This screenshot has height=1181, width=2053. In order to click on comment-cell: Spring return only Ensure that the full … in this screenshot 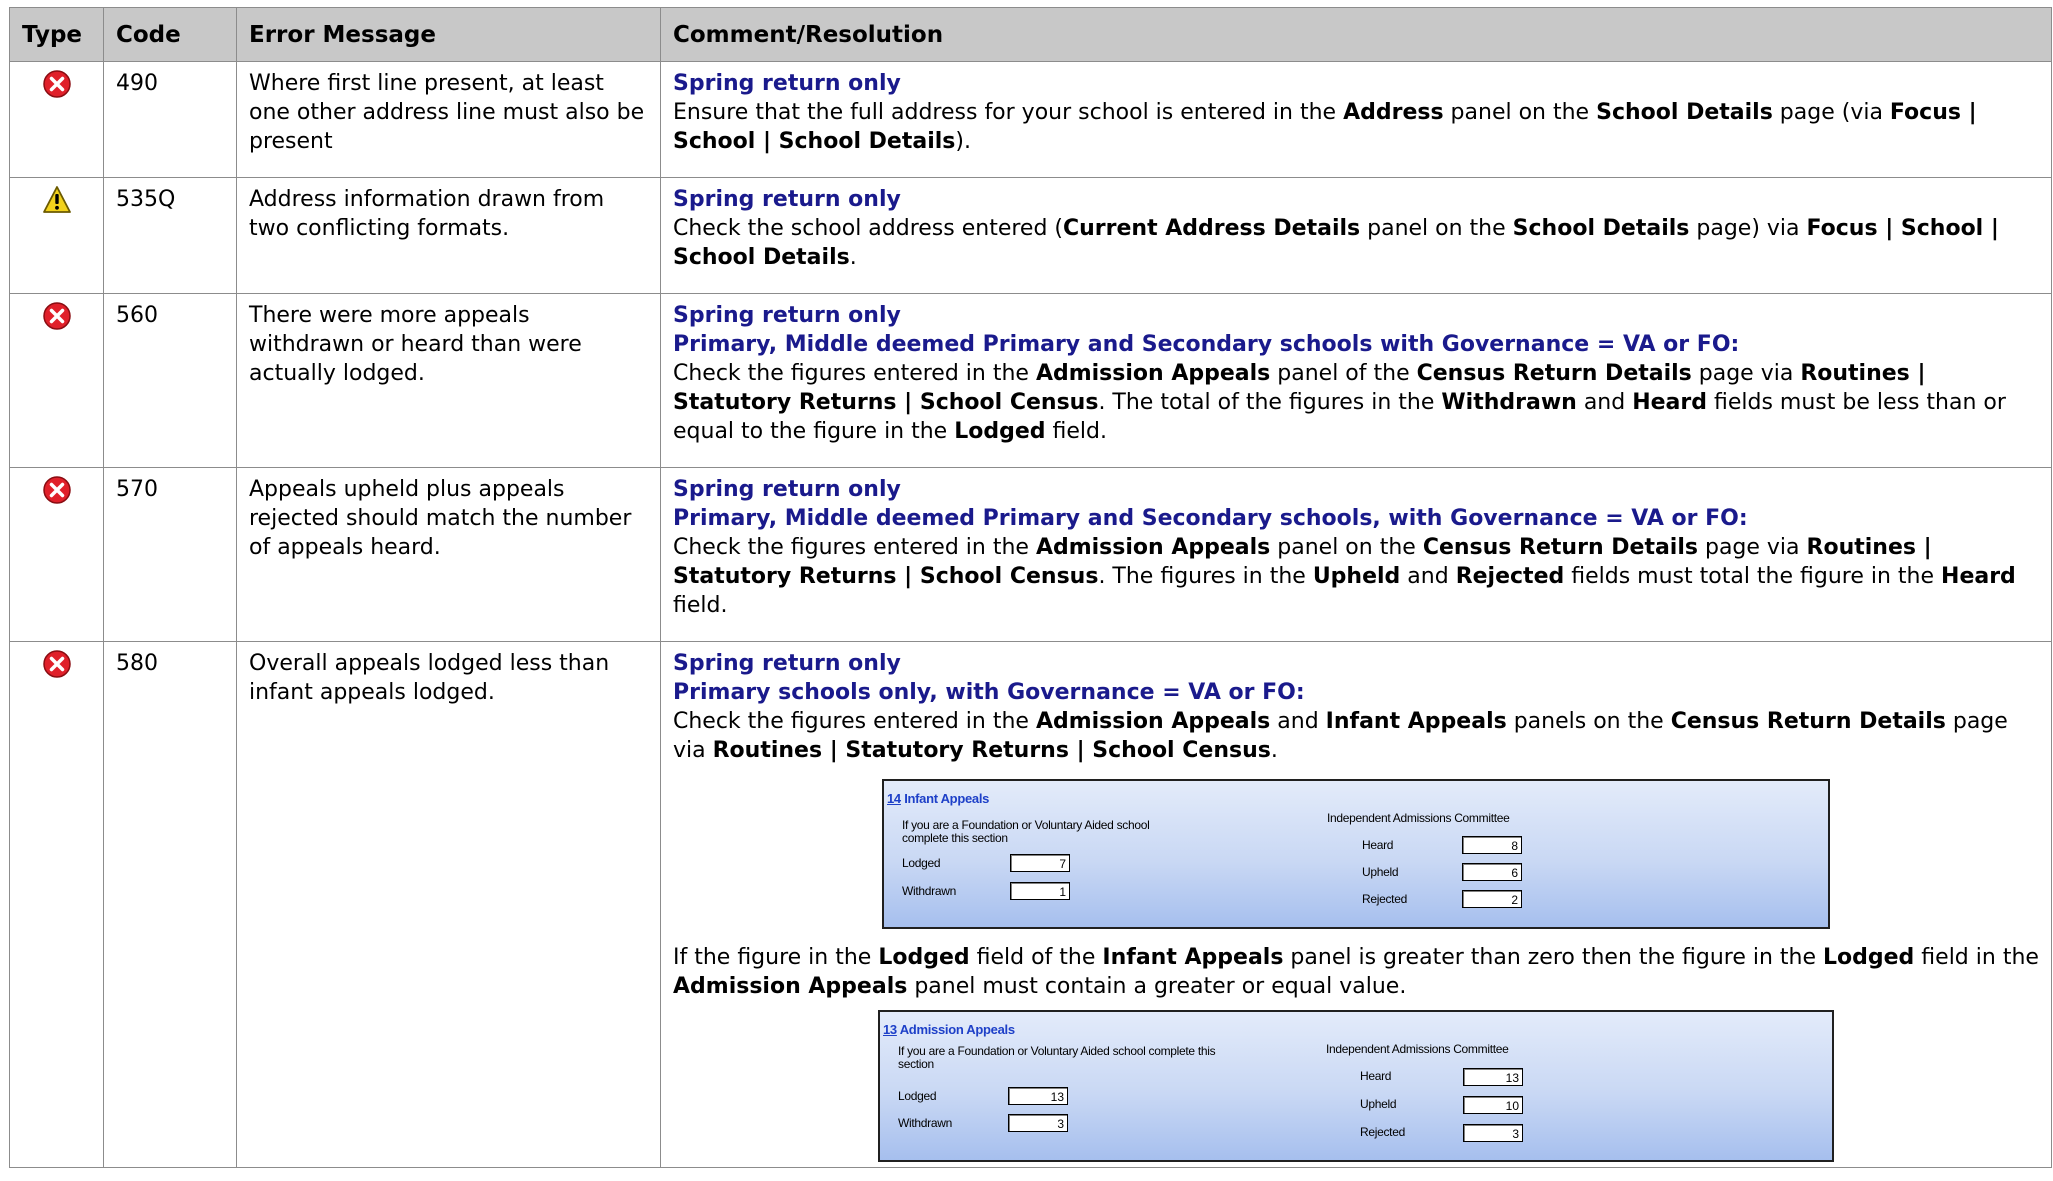, I will do `click(1356, 119)`.